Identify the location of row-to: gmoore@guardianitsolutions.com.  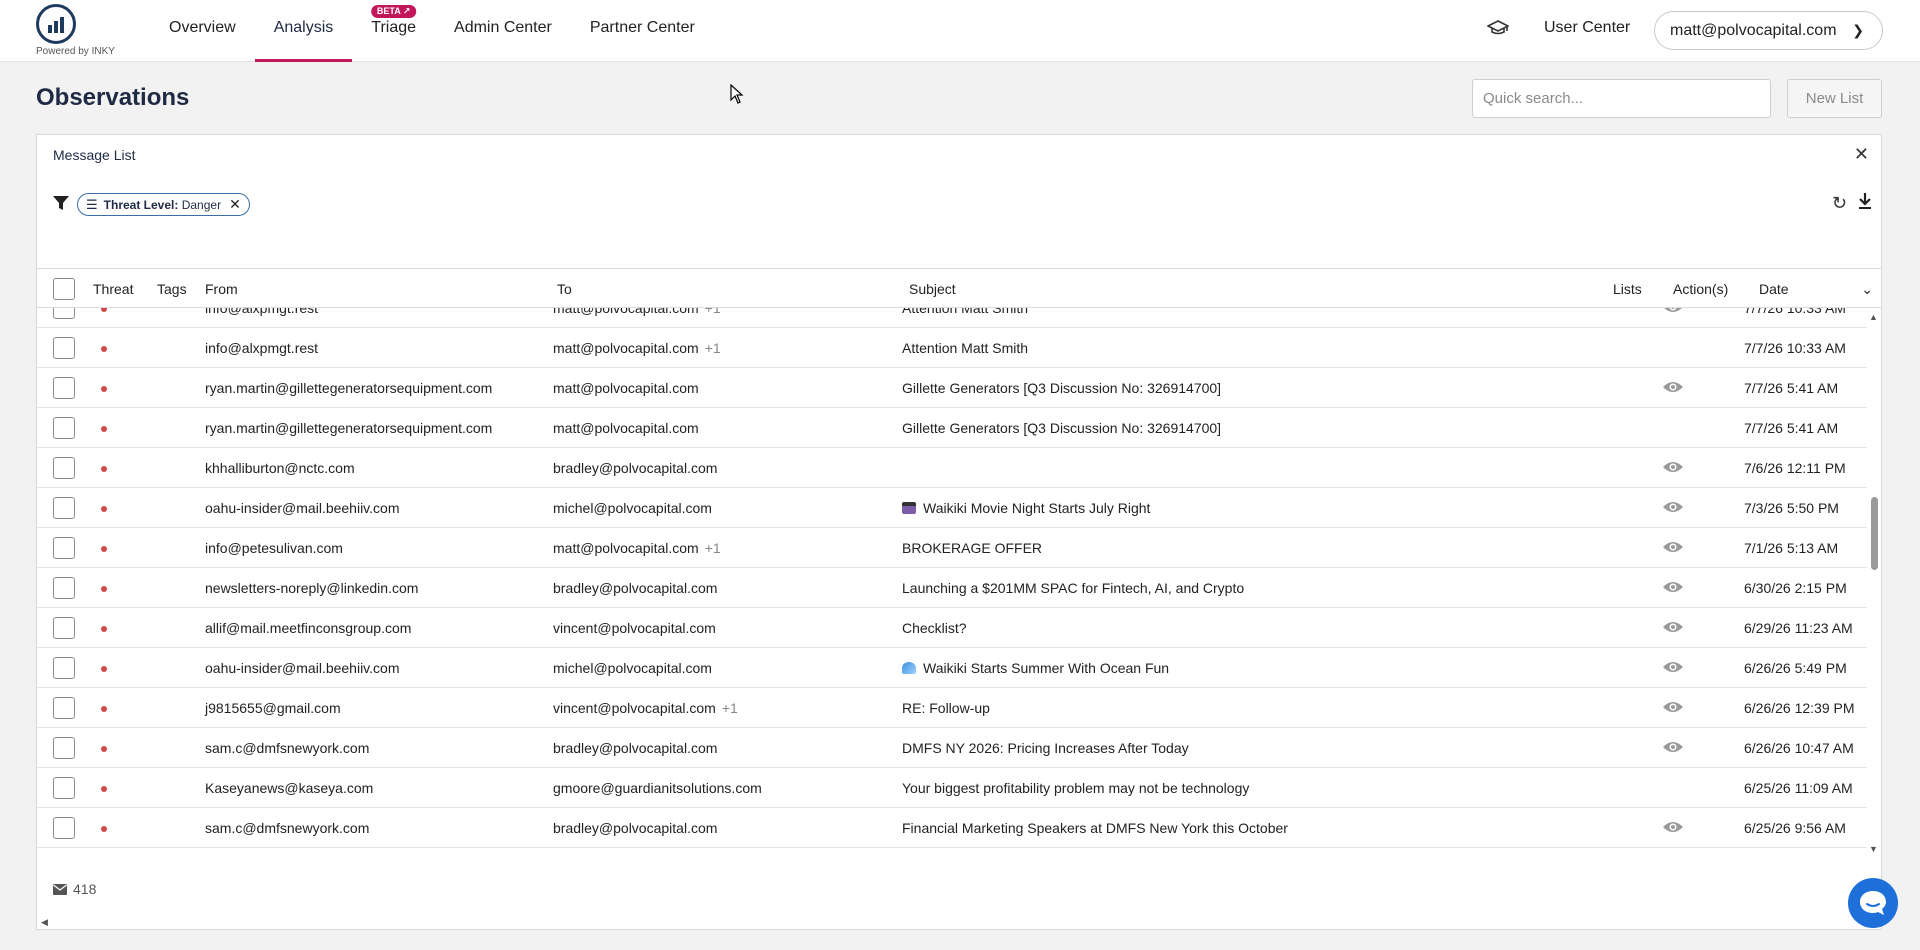
(657, 788).